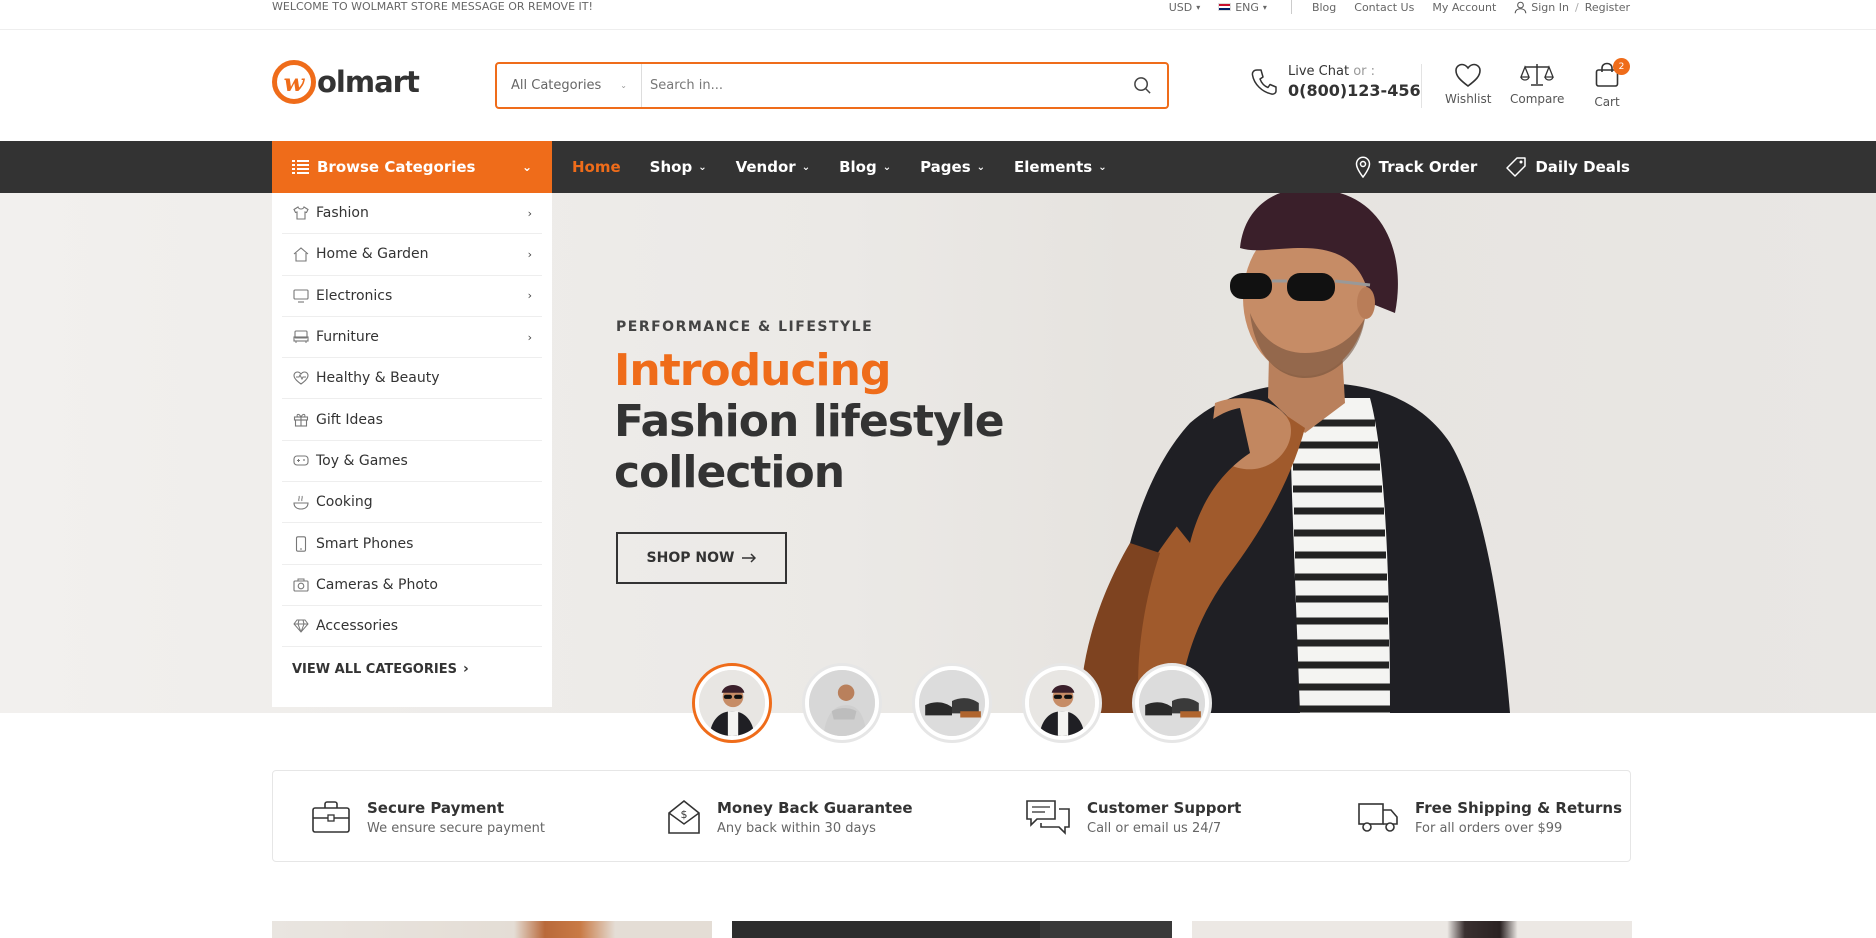 The height and width of the screenshot is (938, 1876). What do you see at coordinates (1319, 71) in the screenshot?
I see `live-chat-label: Live Chat` at bounding box center [1319, 71].